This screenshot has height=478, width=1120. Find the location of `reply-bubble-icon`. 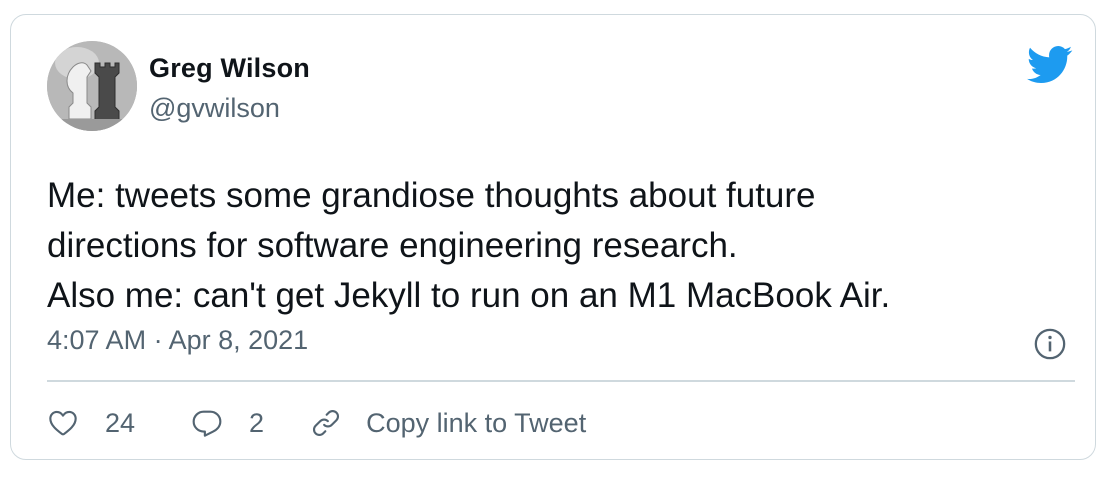

reply-bubble-icon is located at coordinates (207, 423).